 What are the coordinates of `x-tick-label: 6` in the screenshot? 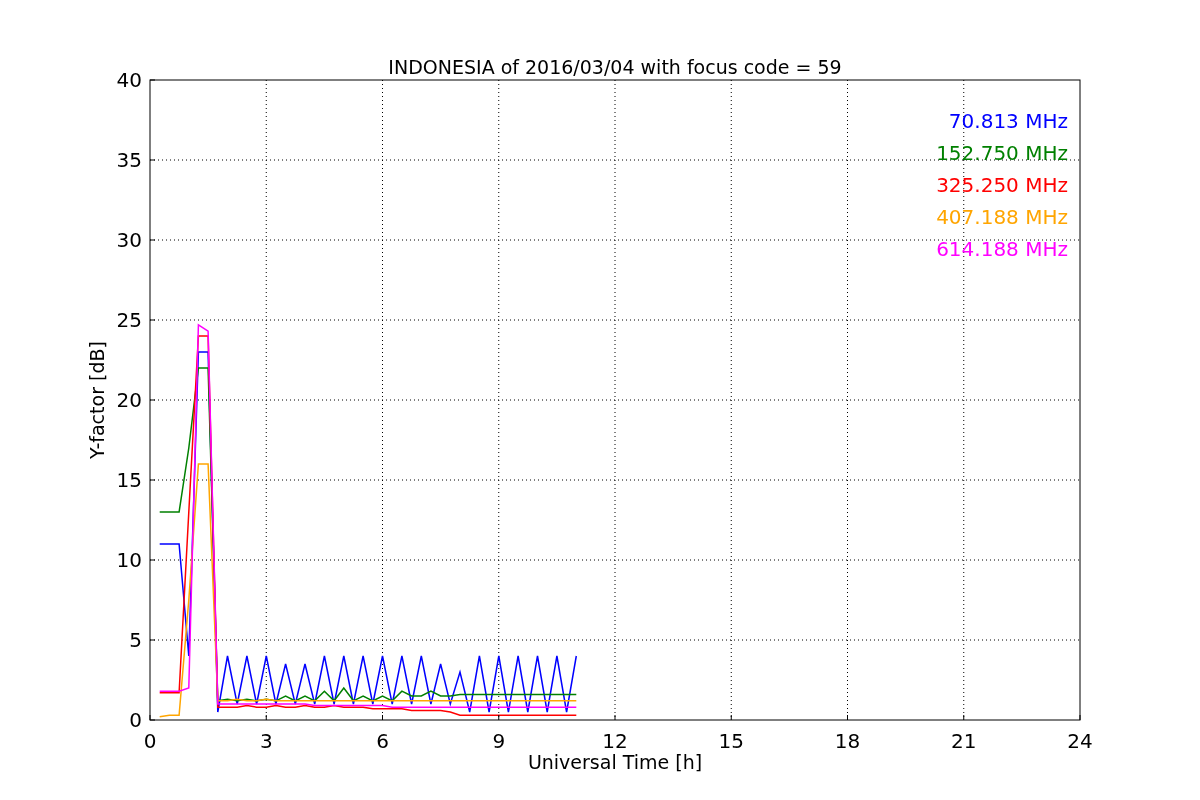 It's located at (382, 741).